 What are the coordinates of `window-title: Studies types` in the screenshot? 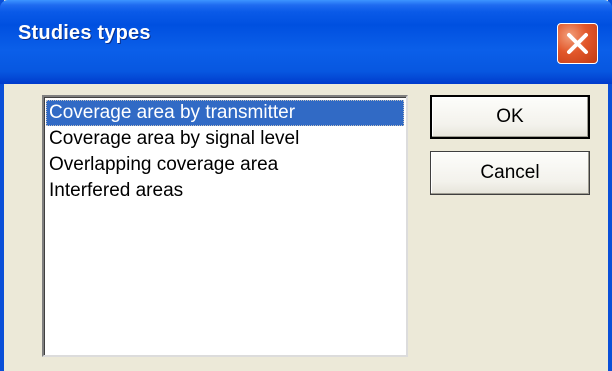 It's located at (84, 33).